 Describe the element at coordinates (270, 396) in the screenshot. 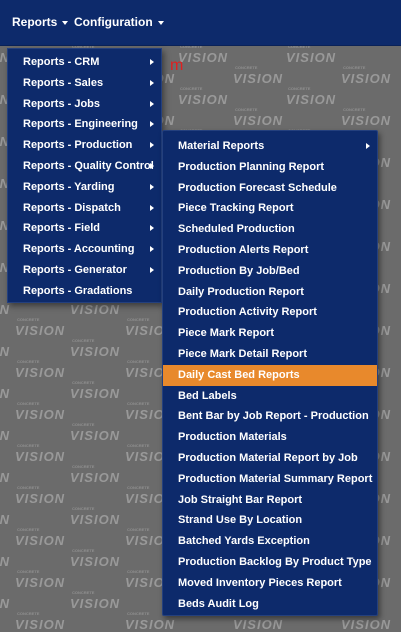

I see `production-menu-item: Bed Labels` at that location.